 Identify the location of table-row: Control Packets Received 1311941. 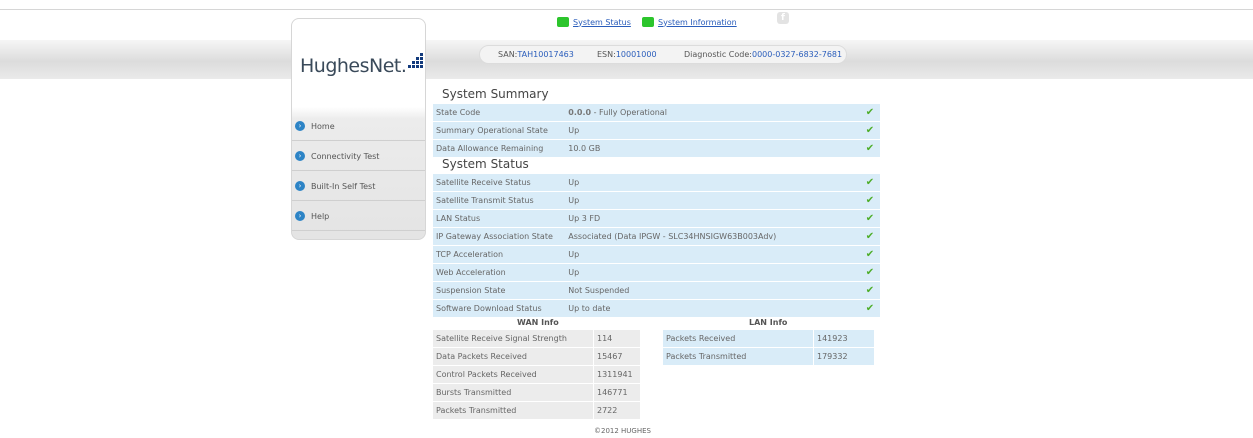
(536, 374).